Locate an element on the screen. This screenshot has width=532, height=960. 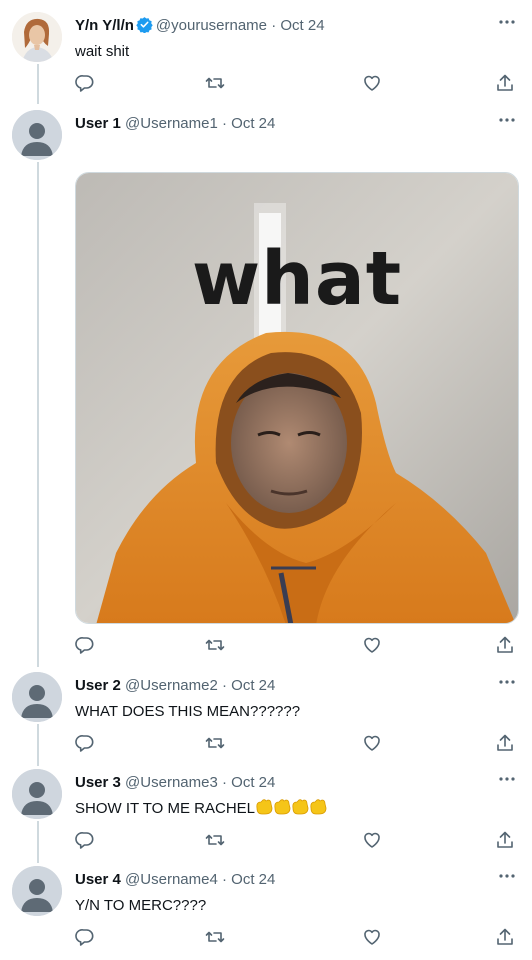
display-name: User 4 is located at coordinates (98, 879).